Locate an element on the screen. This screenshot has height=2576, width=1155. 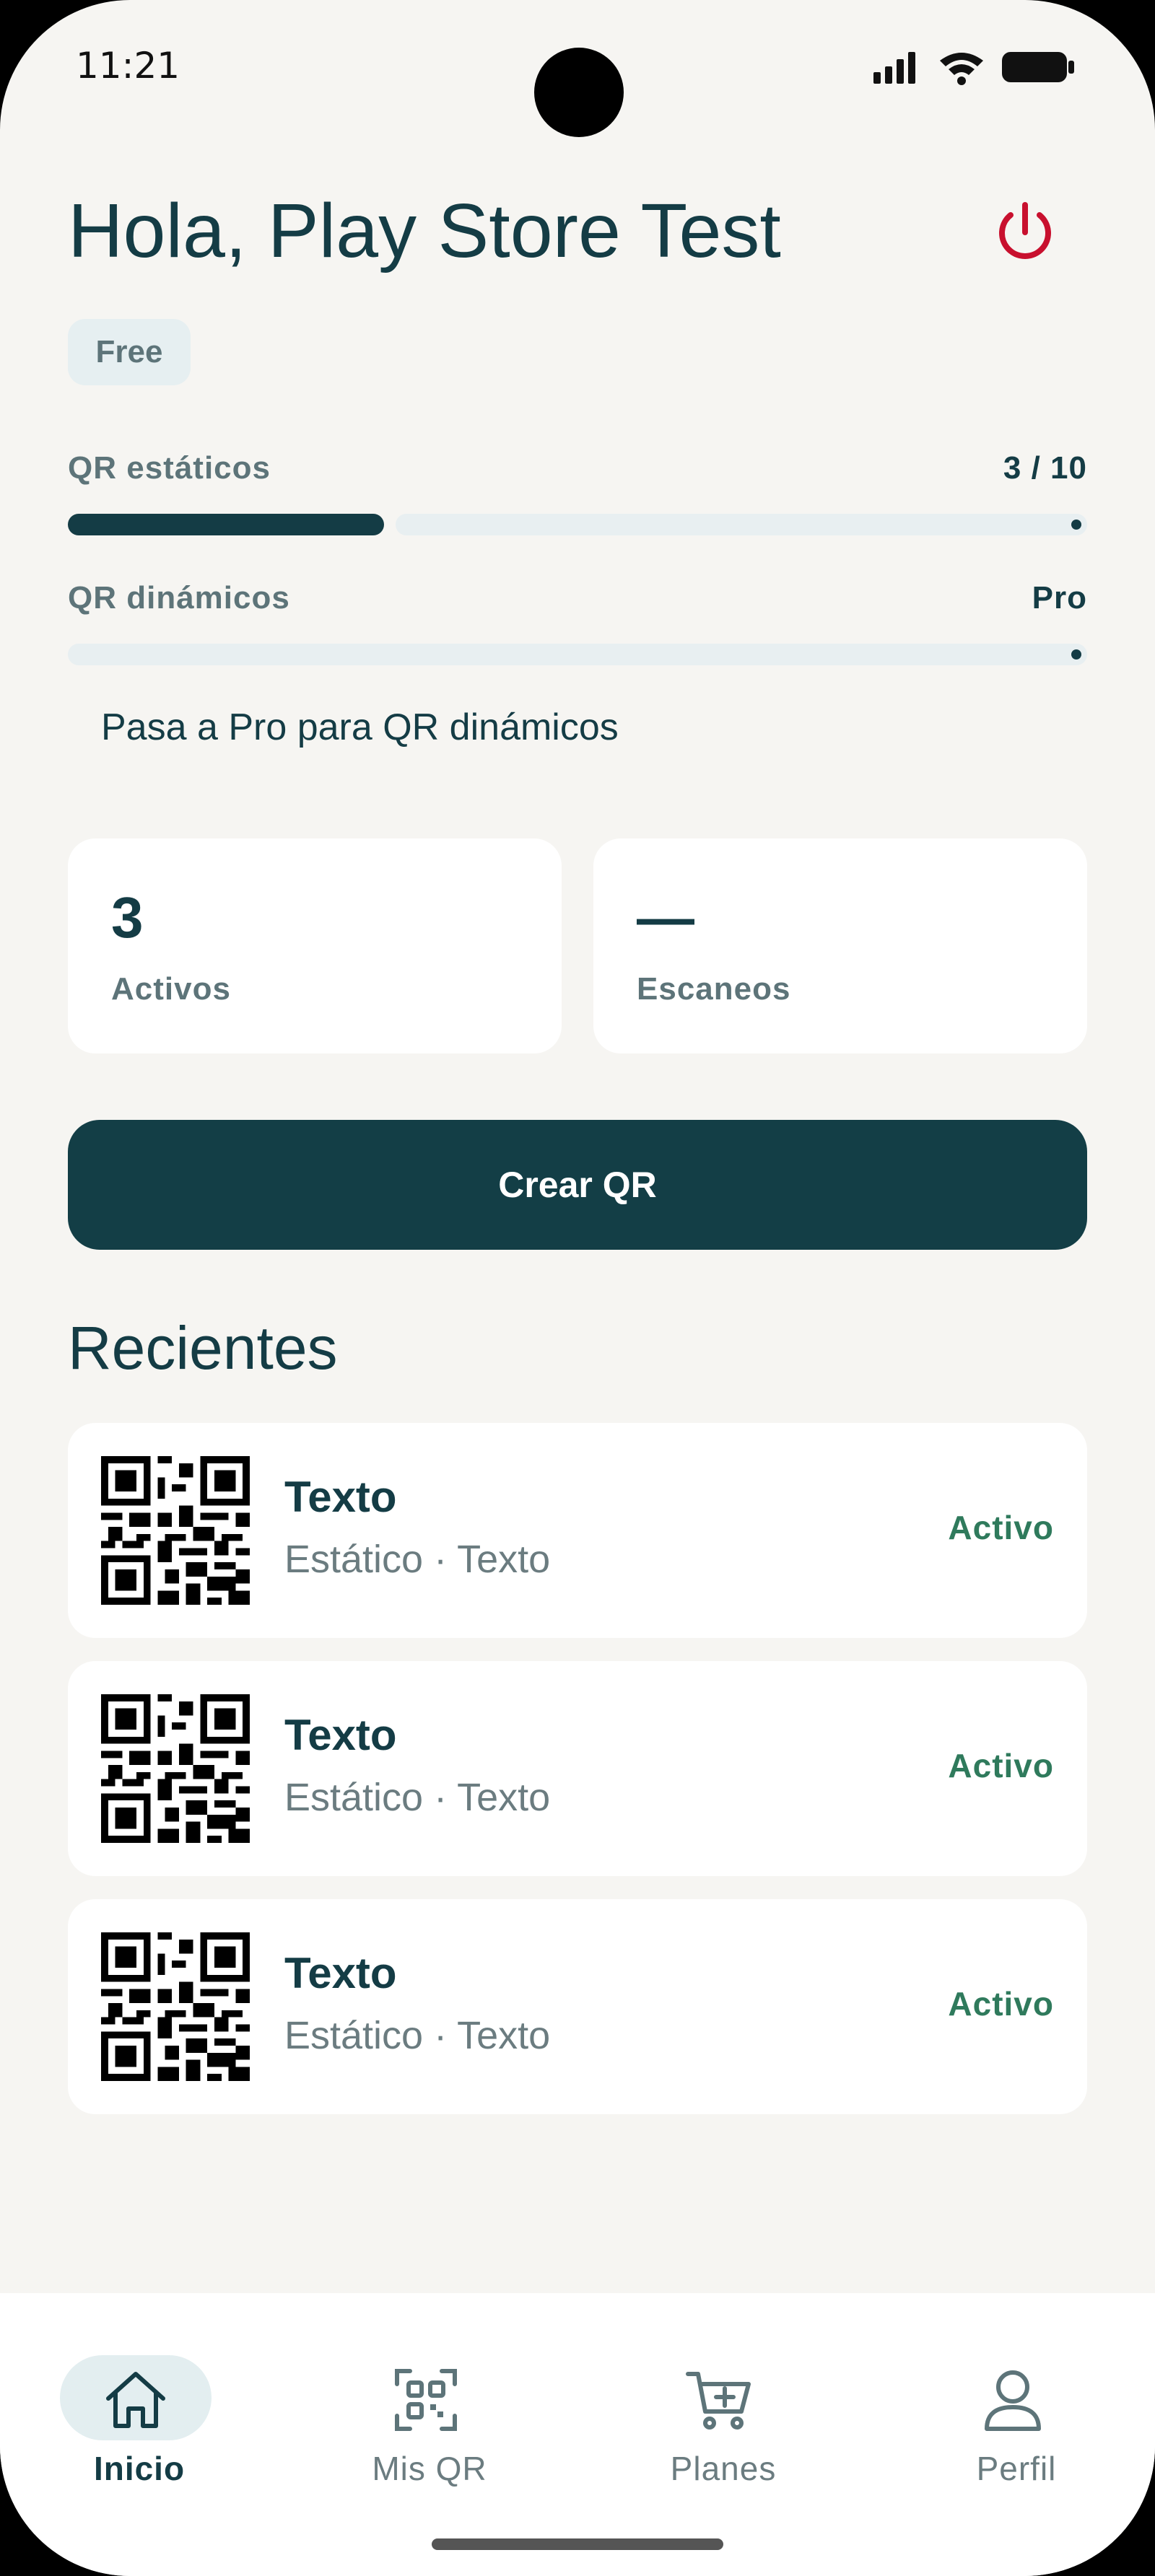
dynamic-qr-label: QR dinámicos is located at coordinates (179, 597).